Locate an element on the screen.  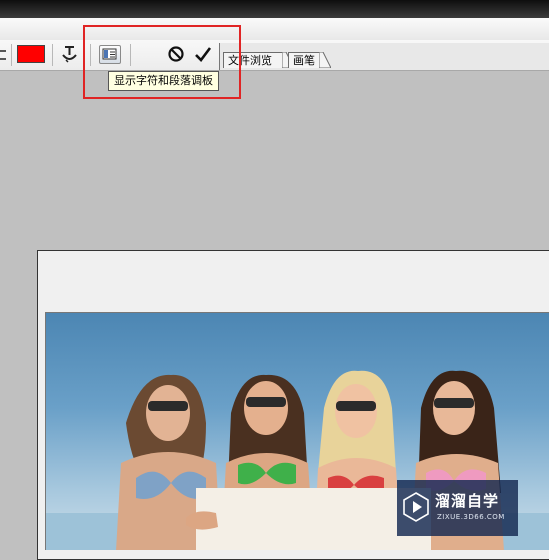
text-orientation-icon is located at coordinates (3, 55).